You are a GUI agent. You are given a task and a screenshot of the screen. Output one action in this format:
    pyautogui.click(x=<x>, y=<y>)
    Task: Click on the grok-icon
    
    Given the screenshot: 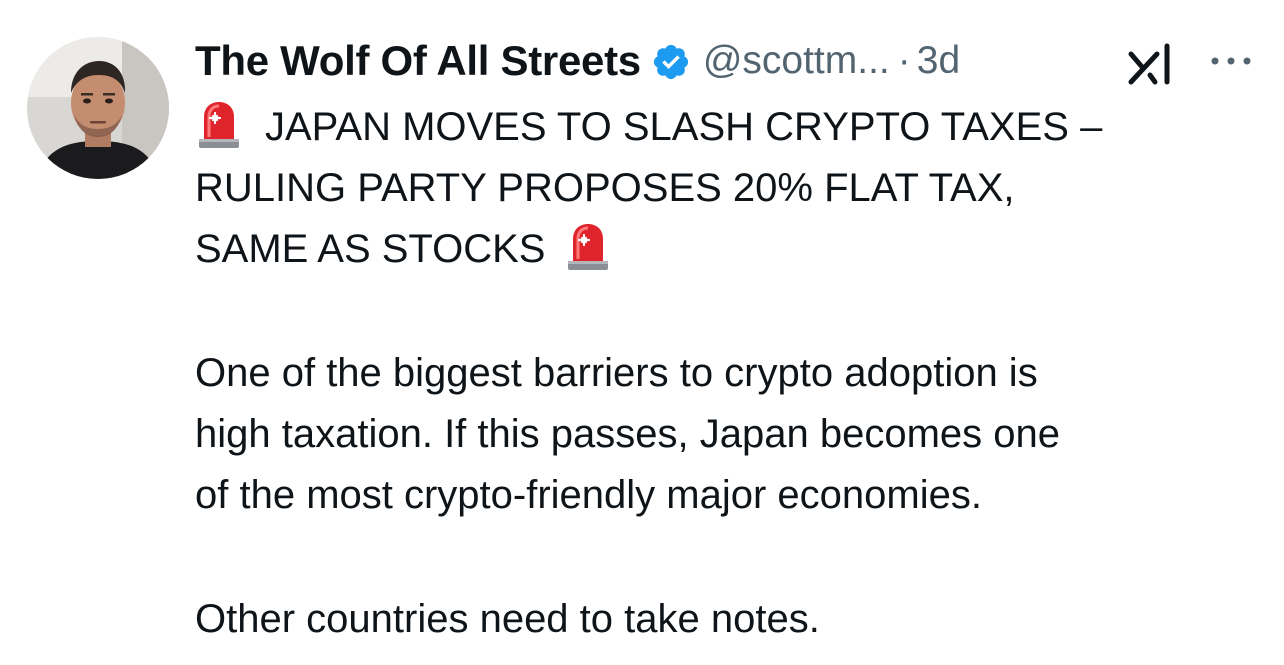 What is the action you would take?
    pyautogui.click(x=1152, y=64)
    